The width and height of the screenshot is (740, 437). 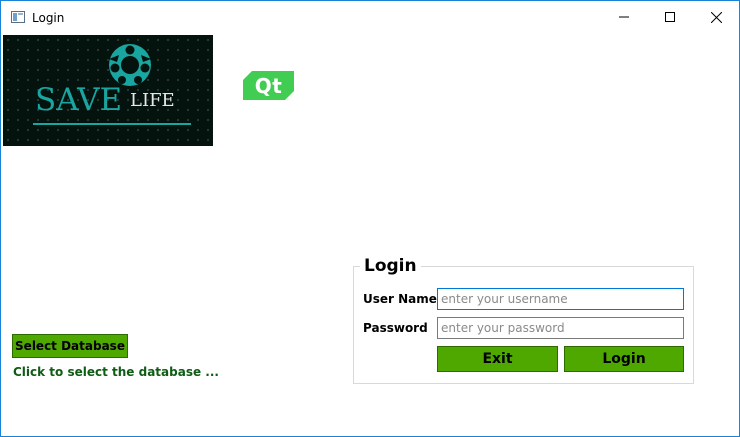 I want to click on logo-underline, so click(x=112, y=124).